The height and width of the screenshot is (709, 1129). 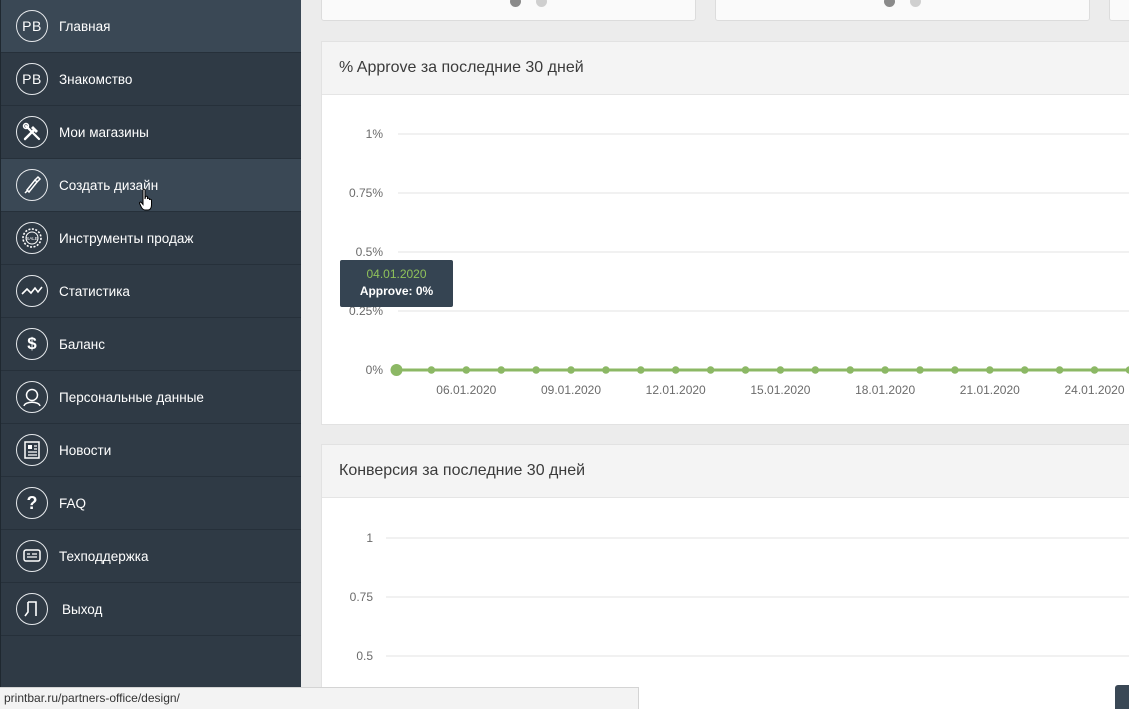 What do you see at coordinates (82, 344) in the screenshot?
I see `sidebar-item-label: Баланс` at bounding box center [82, 344].